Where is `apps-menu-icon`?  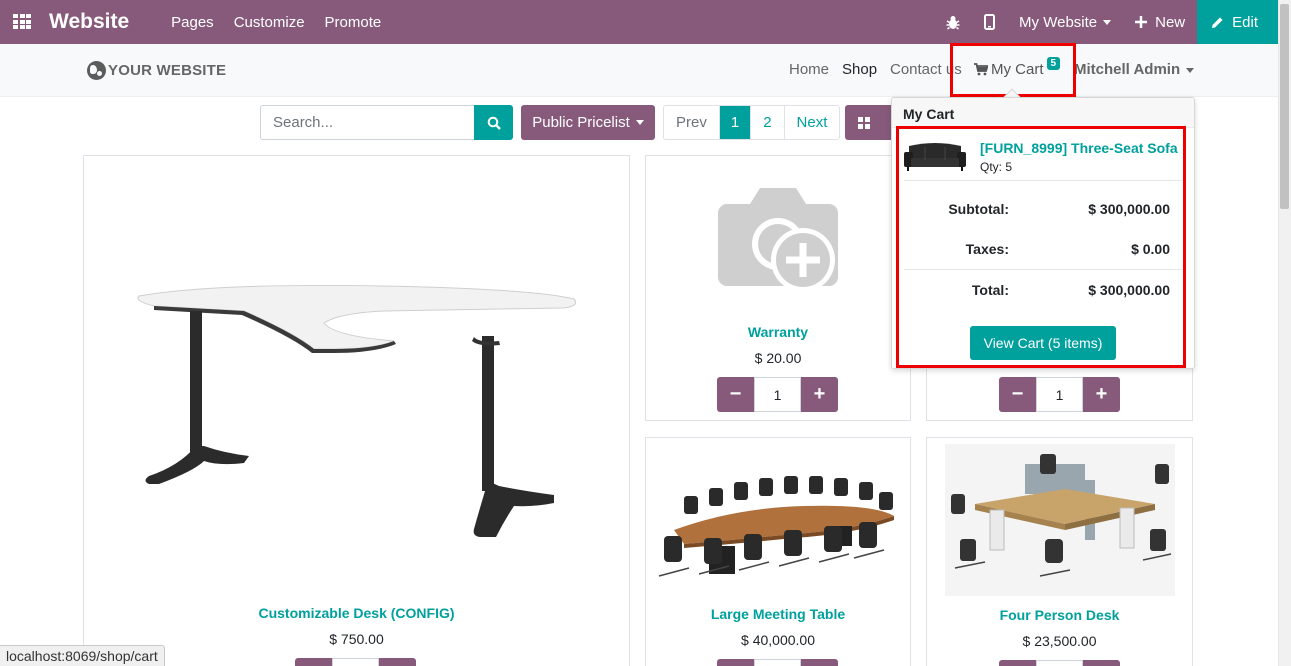
apps-menu-icon is located at coordinates (22, 22).